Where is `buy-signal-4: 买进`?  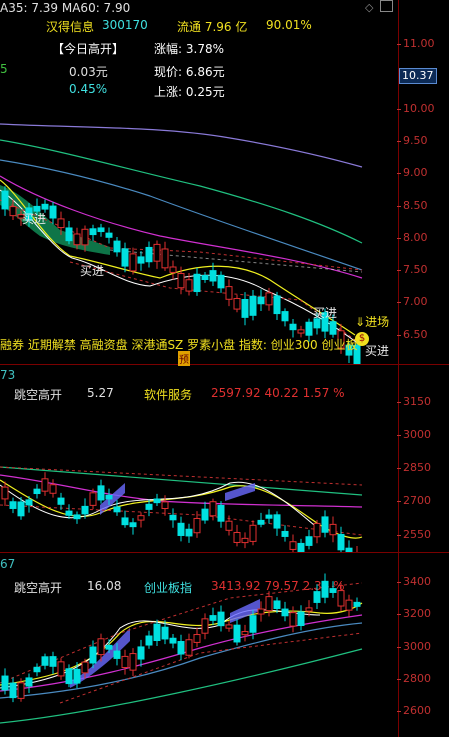
buy-signal-4: 买进 is located at coordinates (377, 351).